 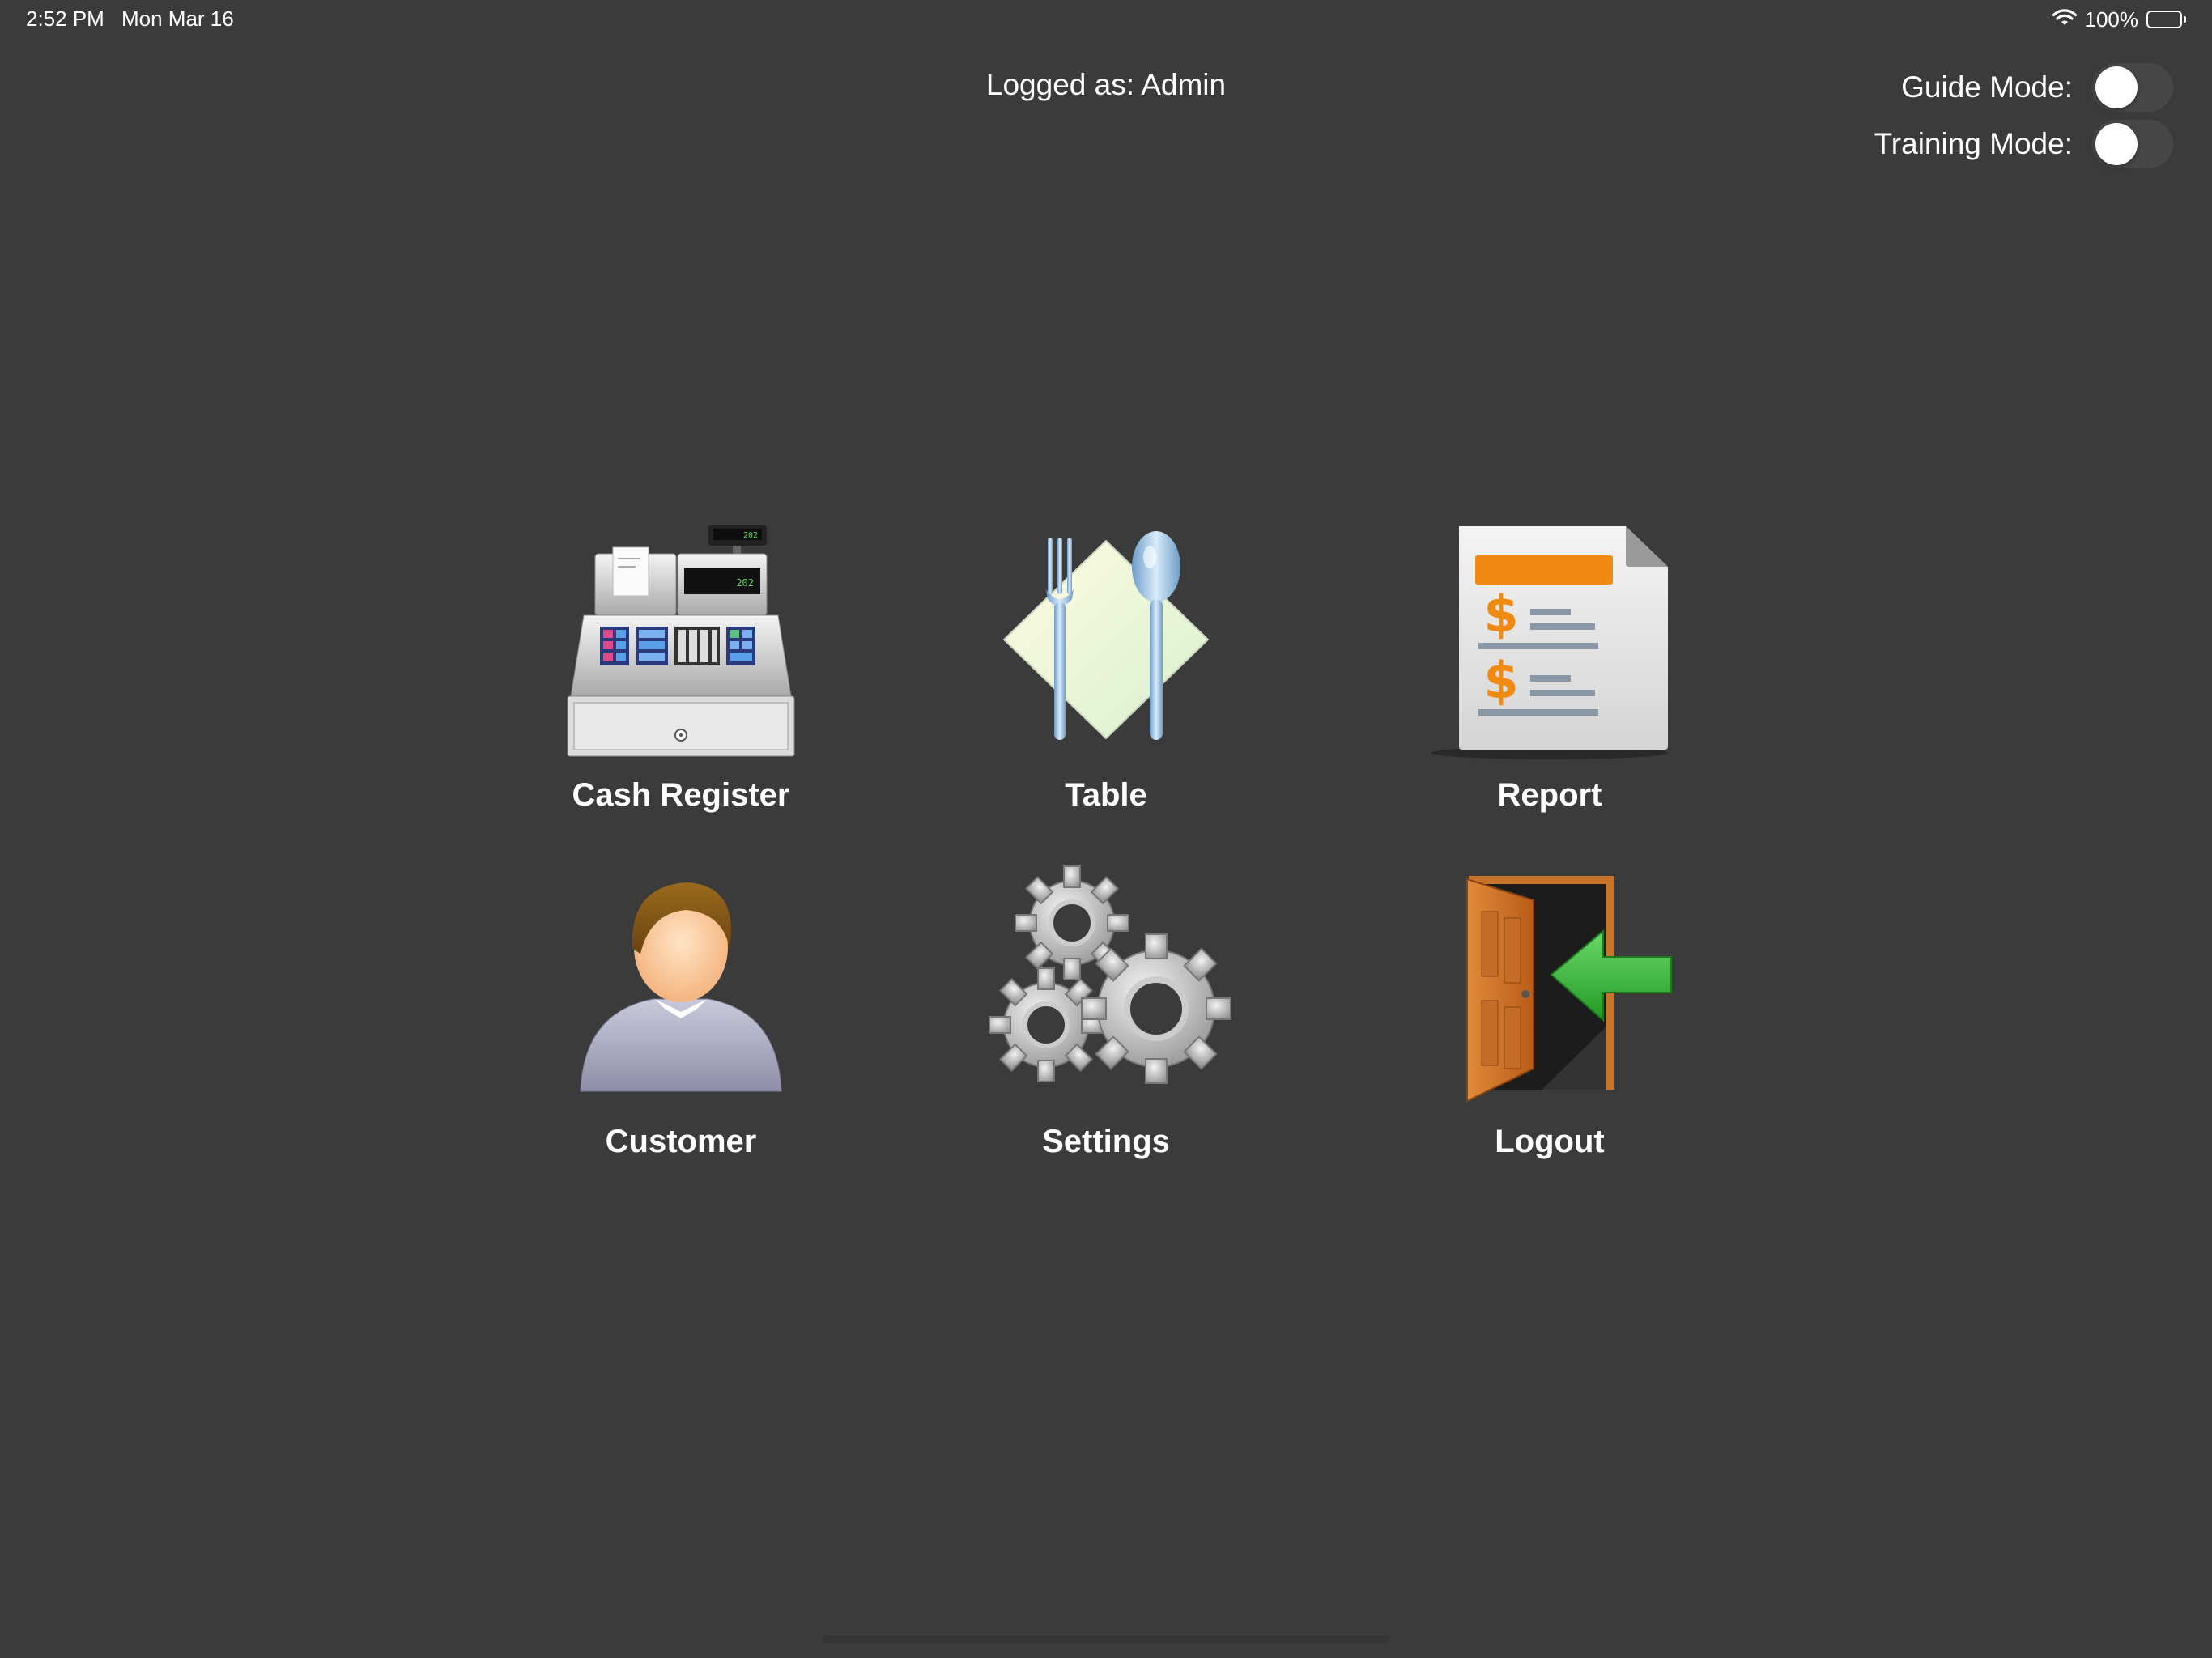 What do you see at coordinates (1549, 795) in the screenshot?
I see `report-label: Report` at bounding box center [1549, 795].